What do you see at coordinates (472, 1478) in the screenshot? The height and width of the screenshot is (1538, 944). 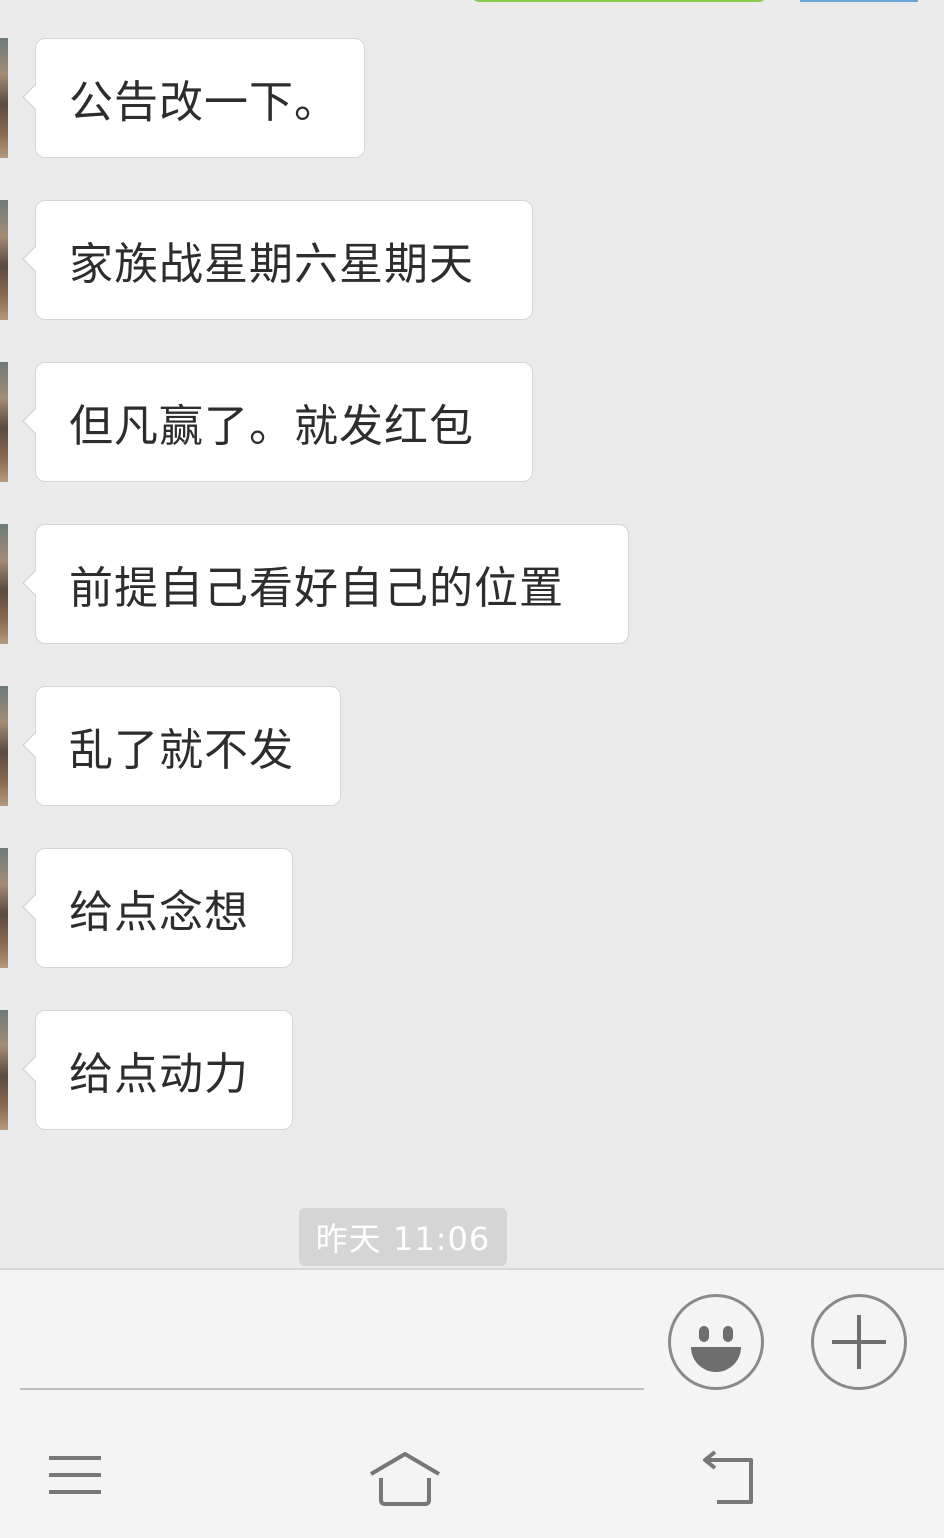 I see `system-nav-bar` at bounding box center [472, 1478].